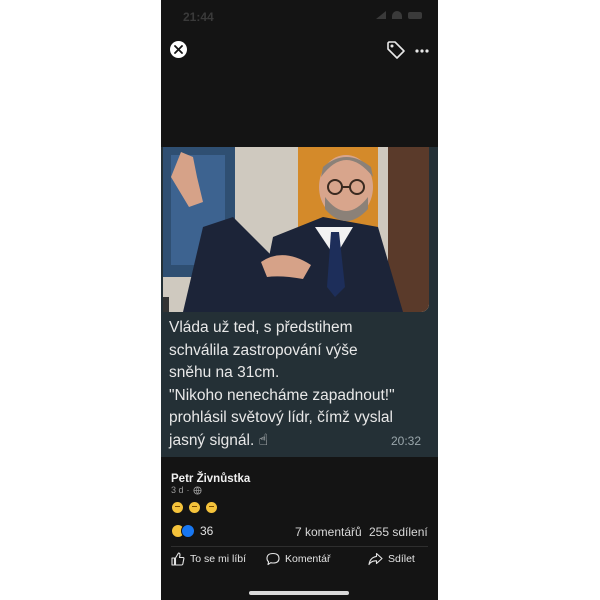 The image size is (600, 600). I want to click on comment-emojis, so click(194, 507).